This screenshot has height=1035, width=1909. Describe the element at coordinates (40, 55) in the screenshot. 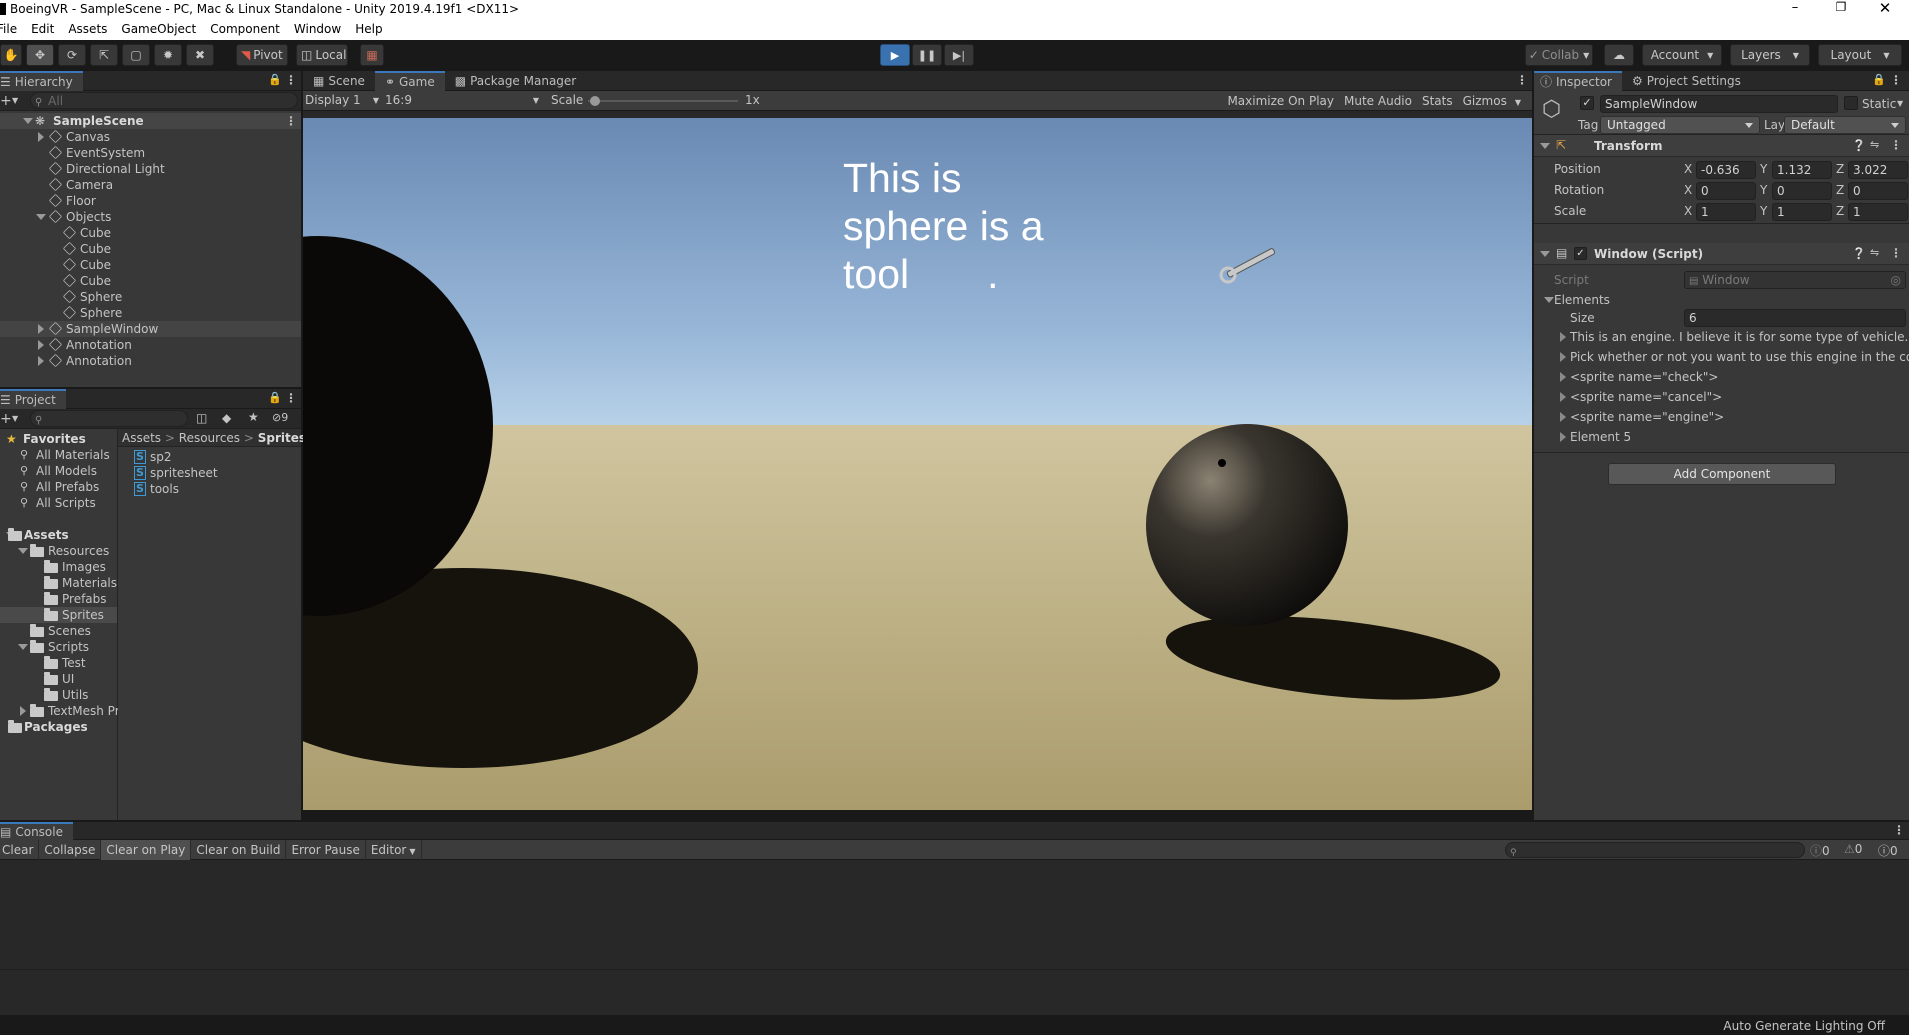

I see `move-tool-button: ✥` at that location.